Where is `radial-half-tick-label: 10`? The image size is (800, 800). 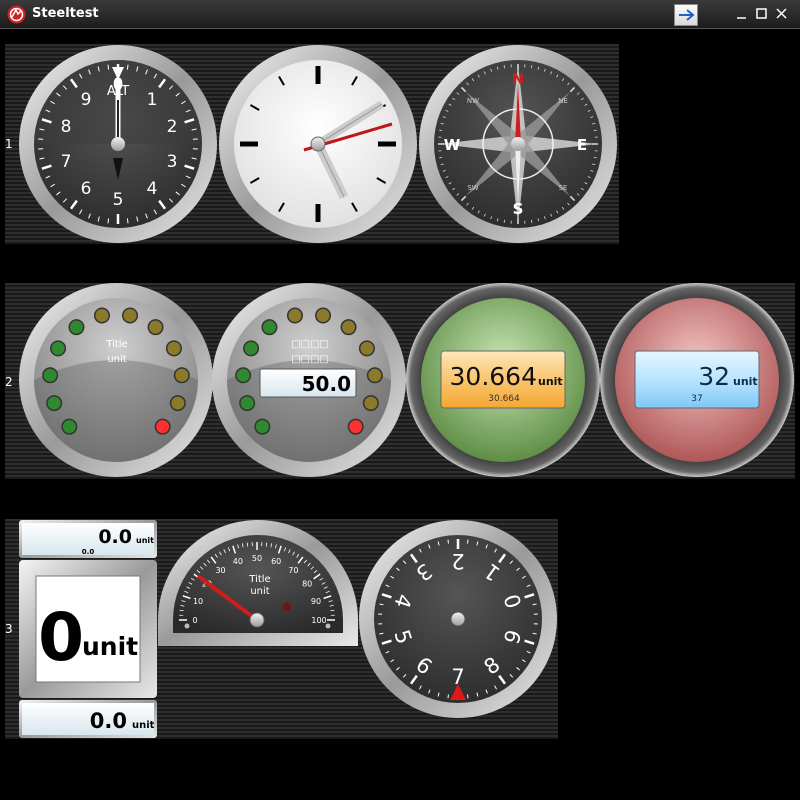
radial-half-tick-label: 10 is located at coordinates (198, 601).